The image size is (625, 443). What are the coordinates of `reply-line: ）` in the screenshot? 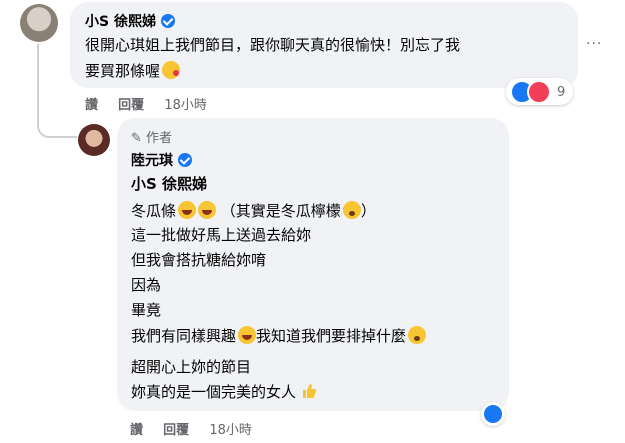 It's located at (368, 211).